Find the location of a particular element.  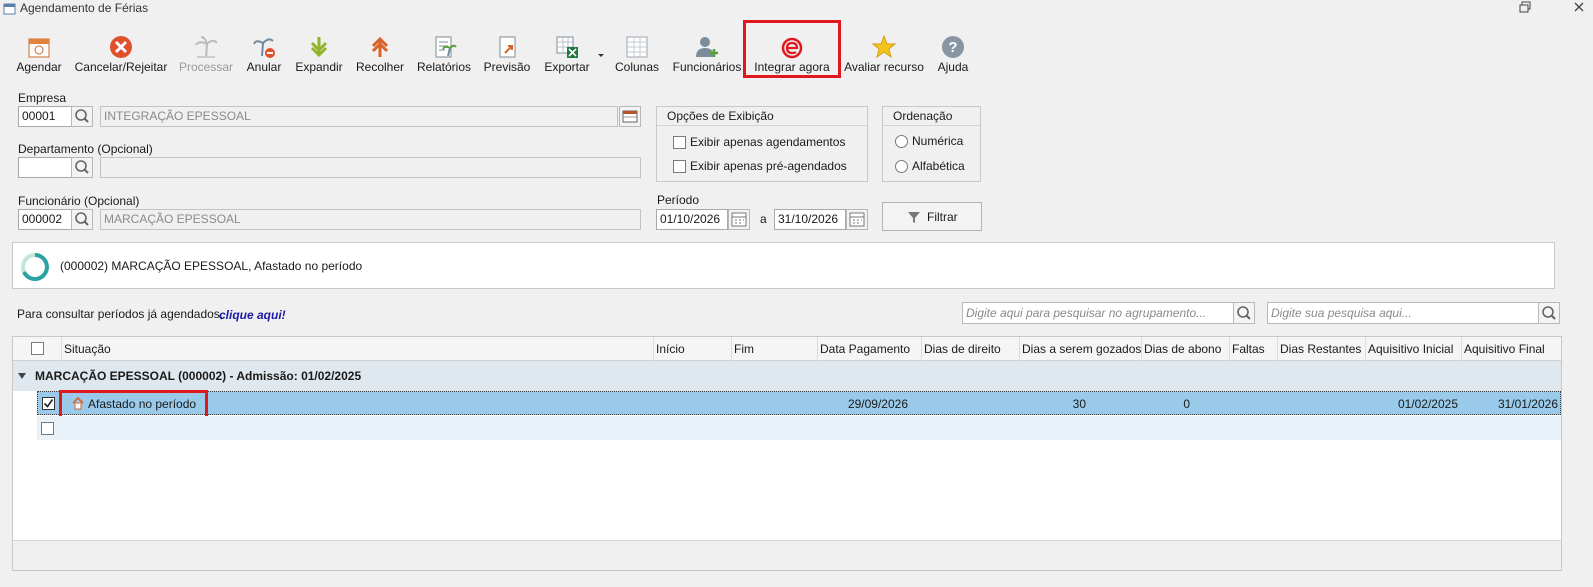

funcionario-search-button is located at coordinates (82, 219).